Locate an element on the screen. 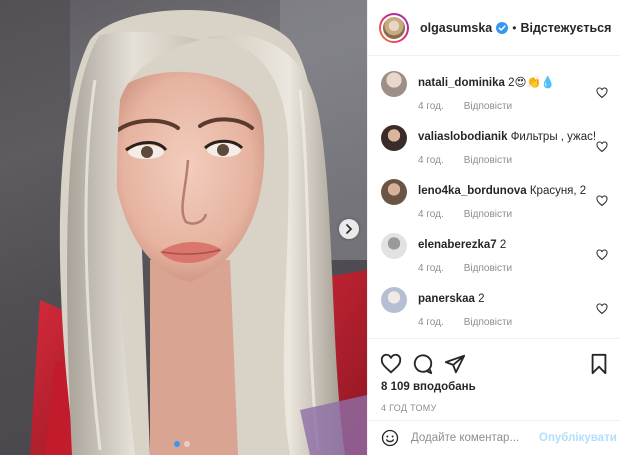 This screenshot has width=620, height=455. comment-username: elenaberezka7 is located at coordinates (457, 245).